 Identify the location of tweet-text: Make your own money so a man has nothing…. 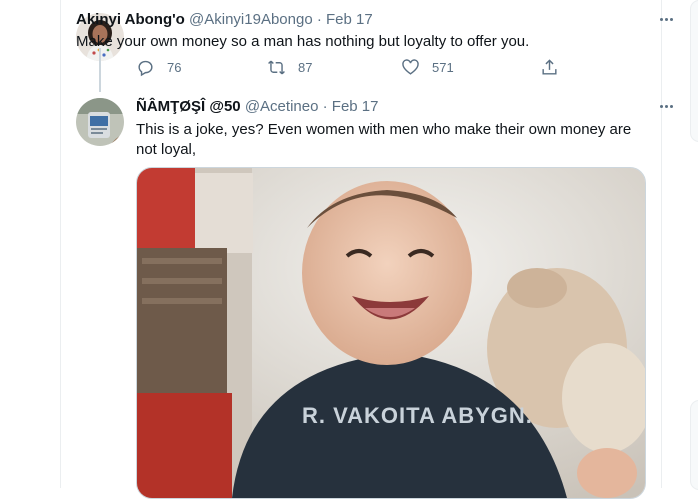
(303, 41).